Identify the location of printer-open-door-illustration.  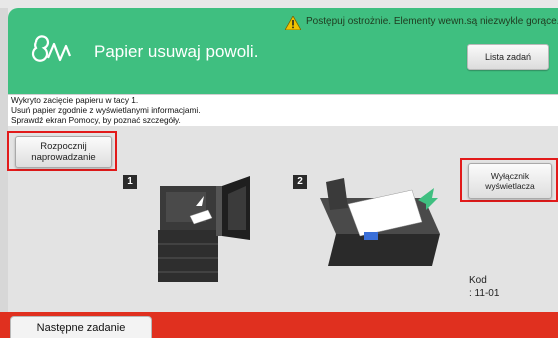
(204, 229).